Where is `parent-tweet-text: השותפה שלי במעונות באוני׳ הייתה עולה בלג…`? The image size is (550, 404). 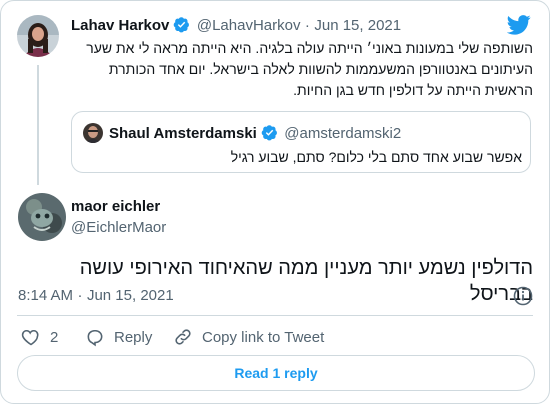 parent-tweet-text: השותפה שלי במעונות באוני׳ הייתה עולה בלג… is located at coordinates (309, 69).